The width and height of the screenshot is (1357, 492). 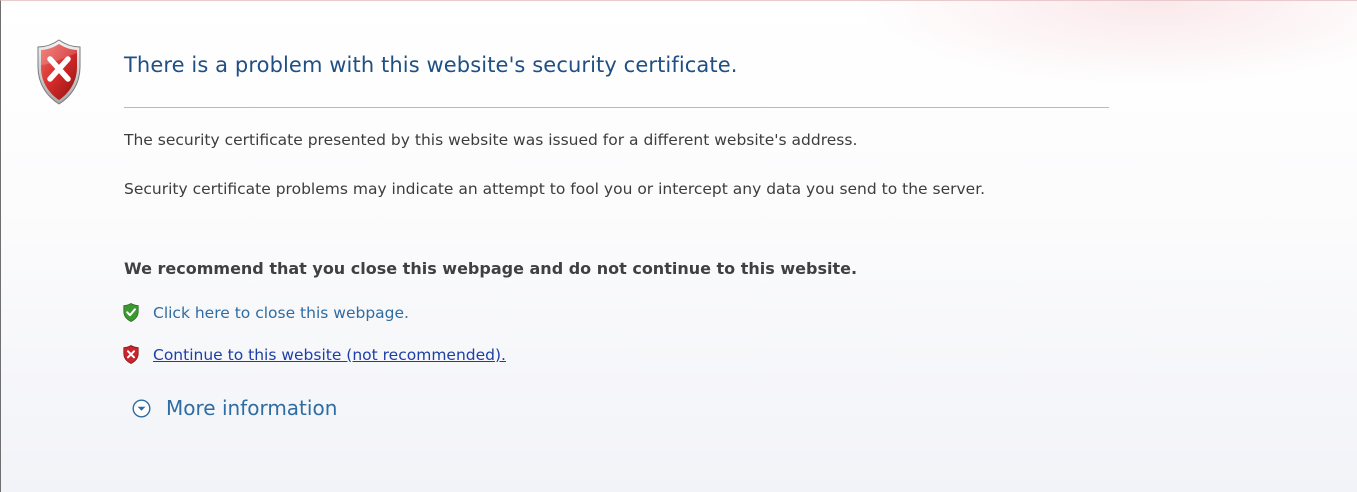 I want to click on more-information-label: More information, so click(x=251, y=408).